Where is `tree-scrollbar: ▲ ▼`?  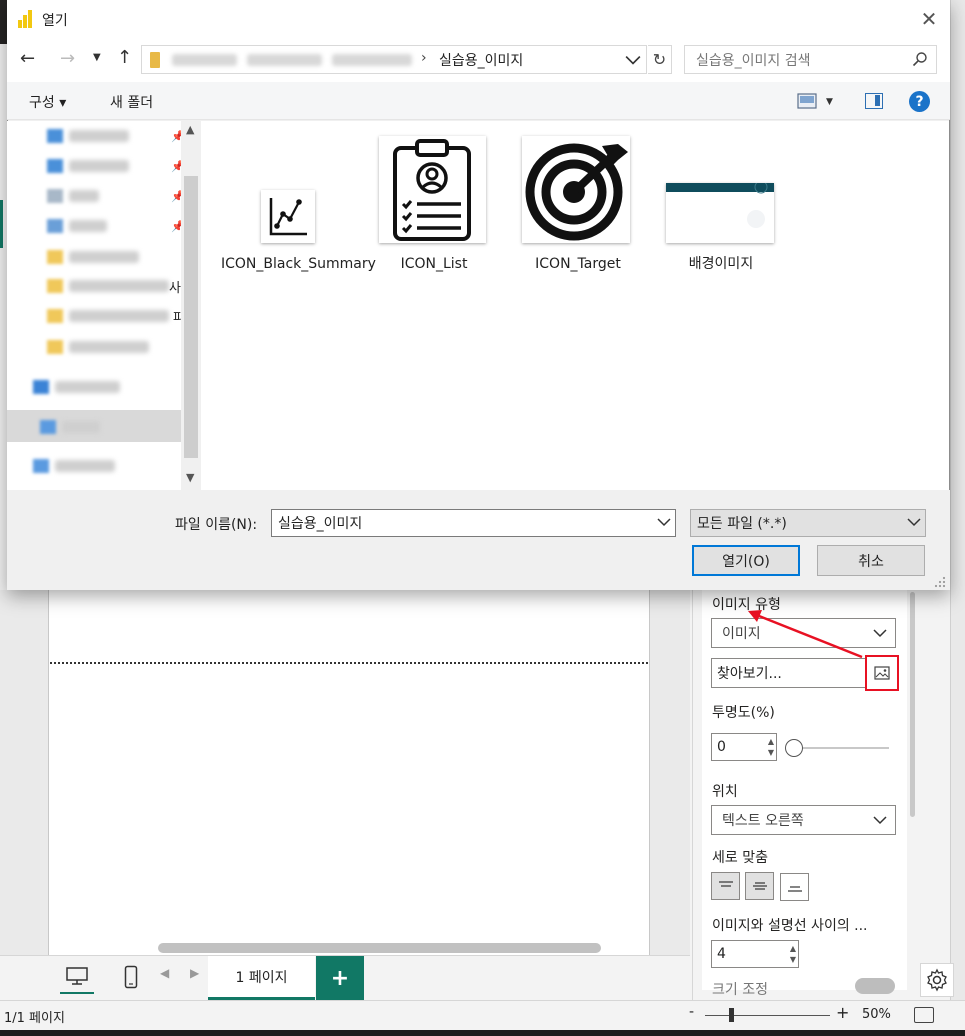
tree-scrollbar: ▲ ▼ is located at coordinates (191, 305).